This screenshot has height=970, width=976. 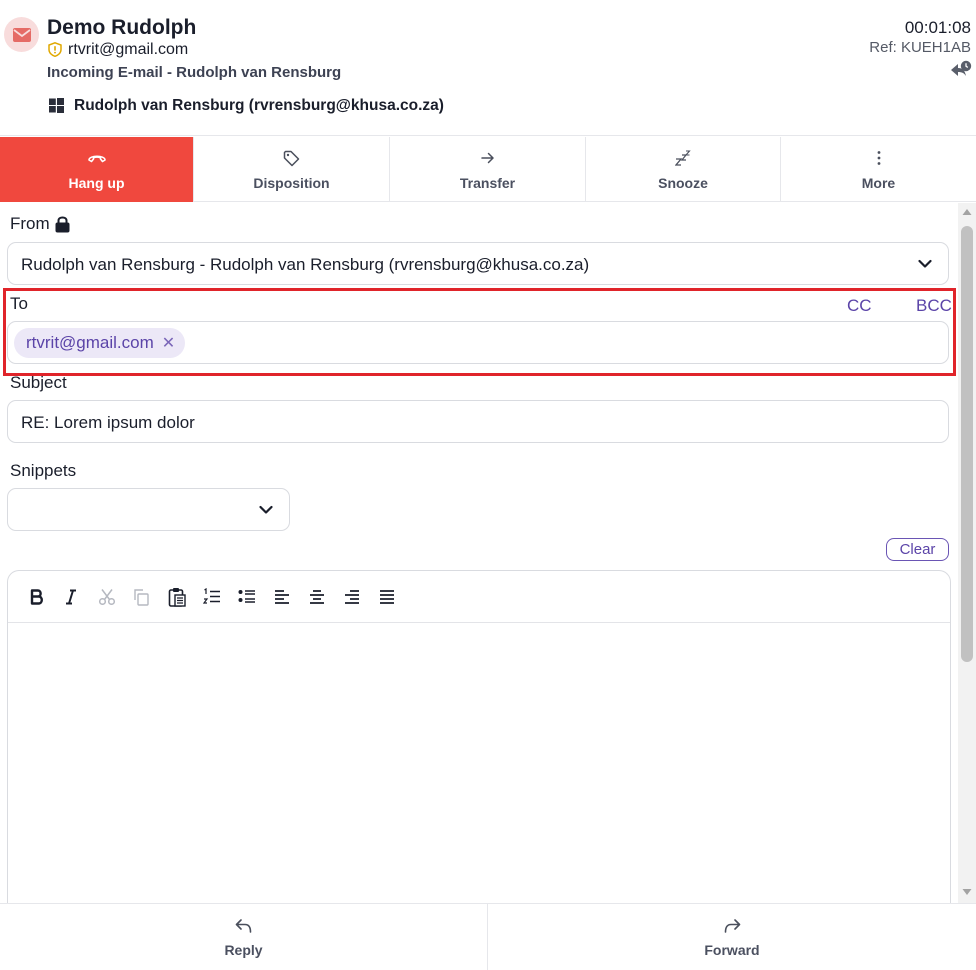 I want to click on scroll-down-arrow-icon, so click(x=967, y=892).